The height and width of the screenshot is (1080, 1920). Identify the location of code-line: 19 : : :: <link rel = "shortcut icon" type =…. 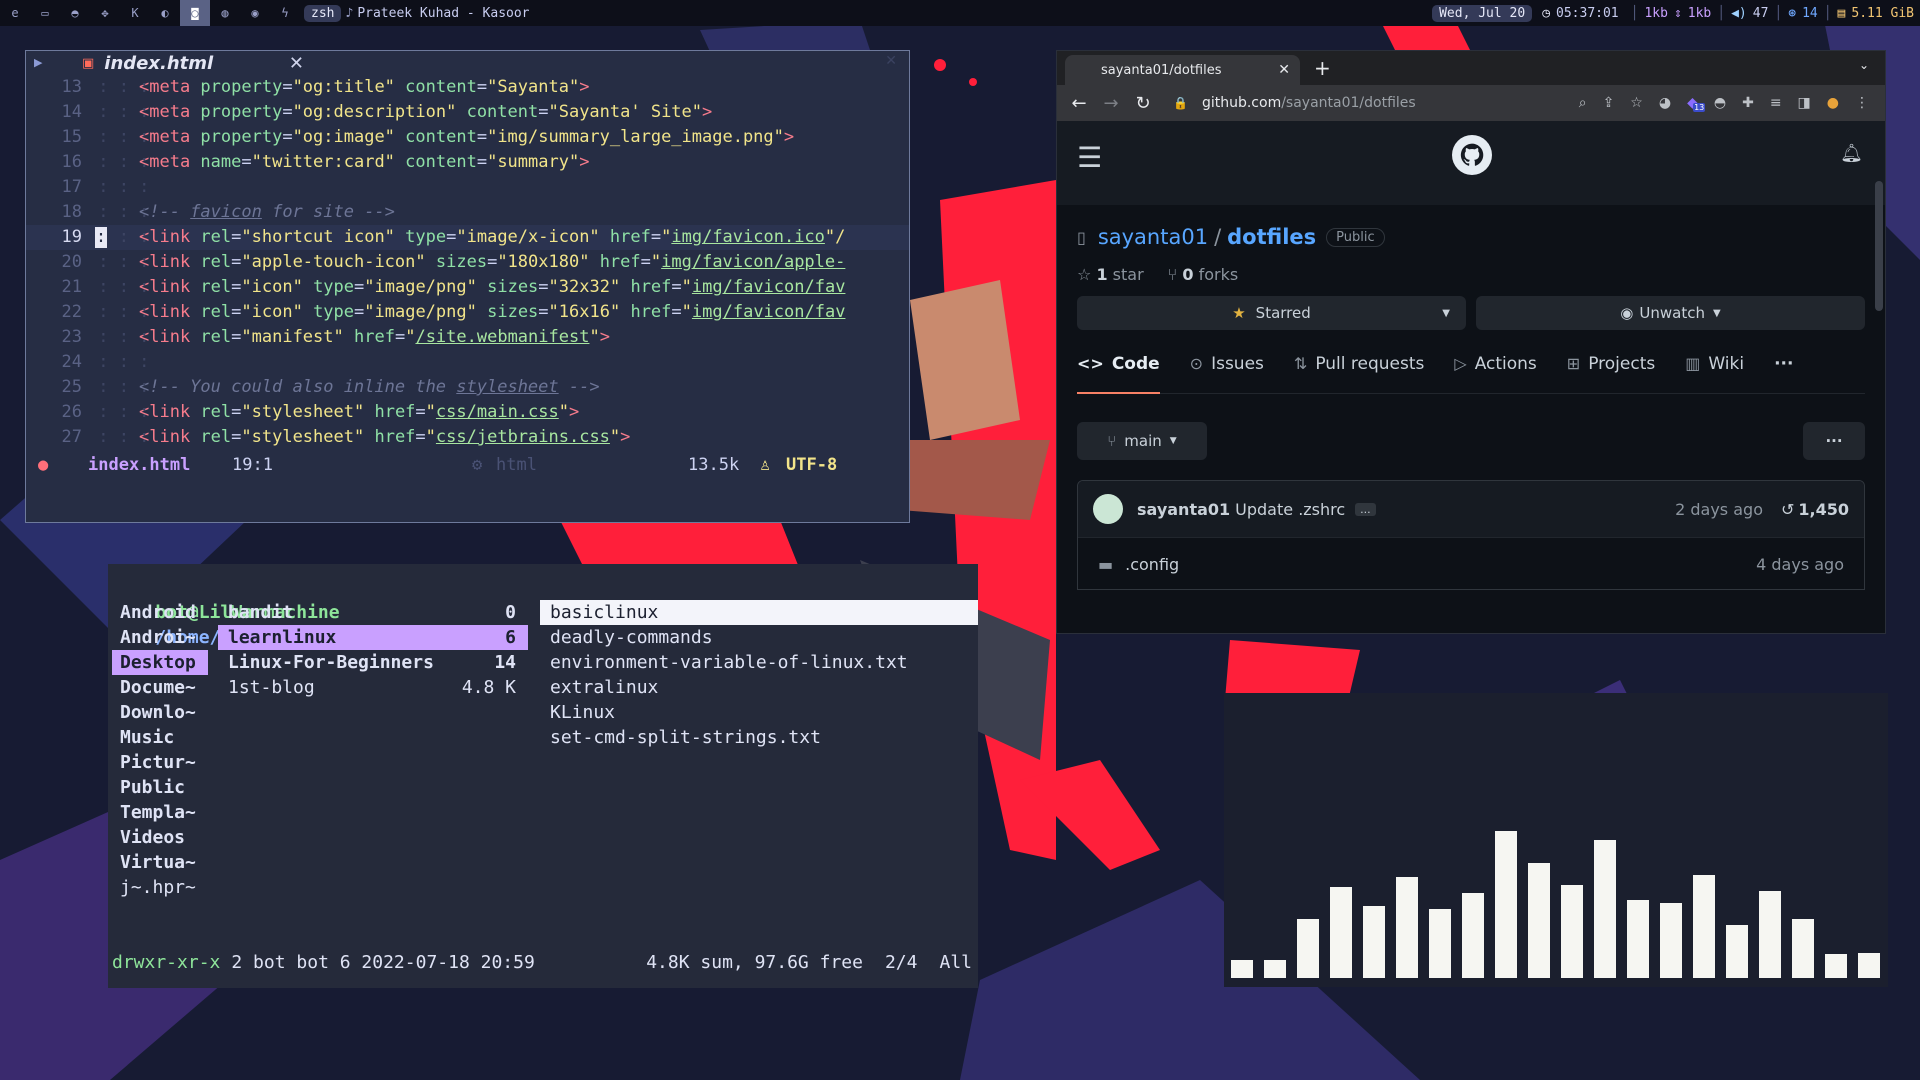
(467, 237).